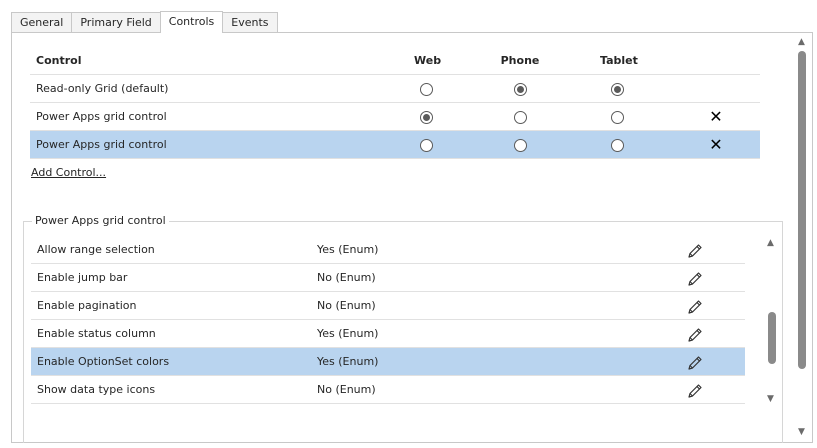 The height and width of the screenshot is (448, 817). What do you see at coordinates (96, 249) in the screenshot?
I see `property-name: Allow range selection` at bounding box center [96, 249].